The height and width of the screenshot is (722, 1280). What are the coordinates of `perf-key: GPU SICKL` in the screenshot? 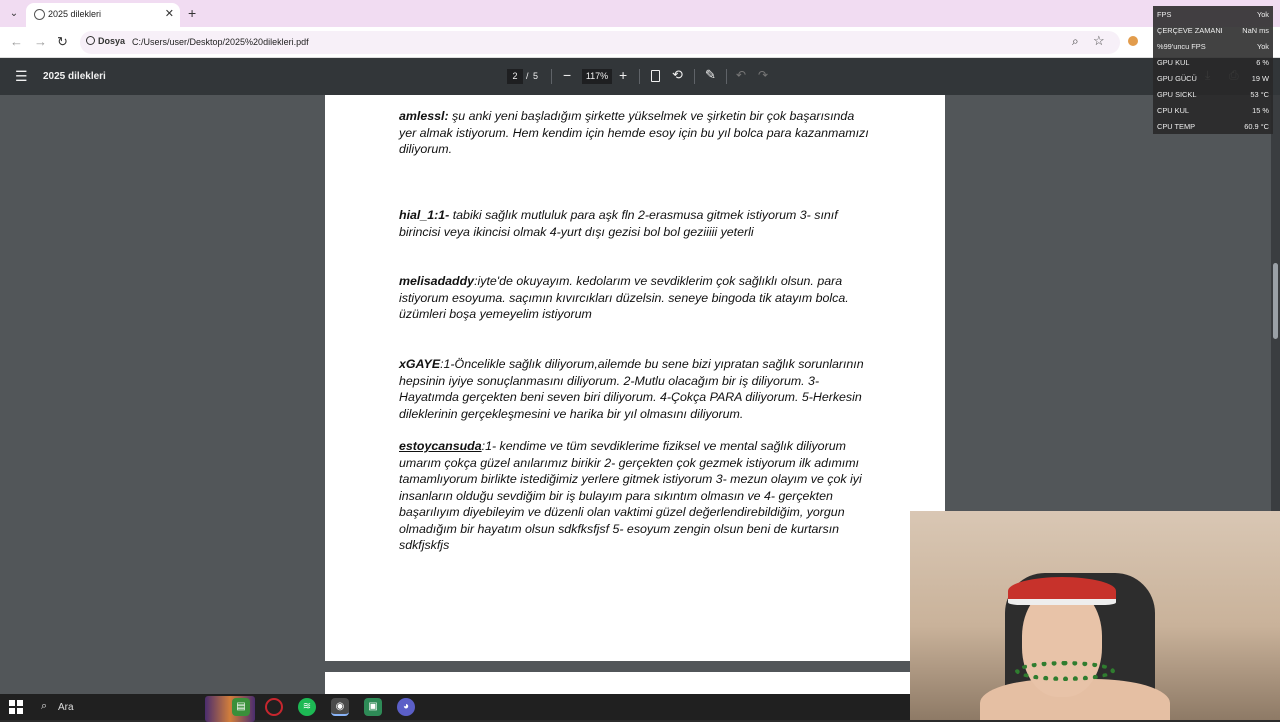 It's located at (1177, 94).